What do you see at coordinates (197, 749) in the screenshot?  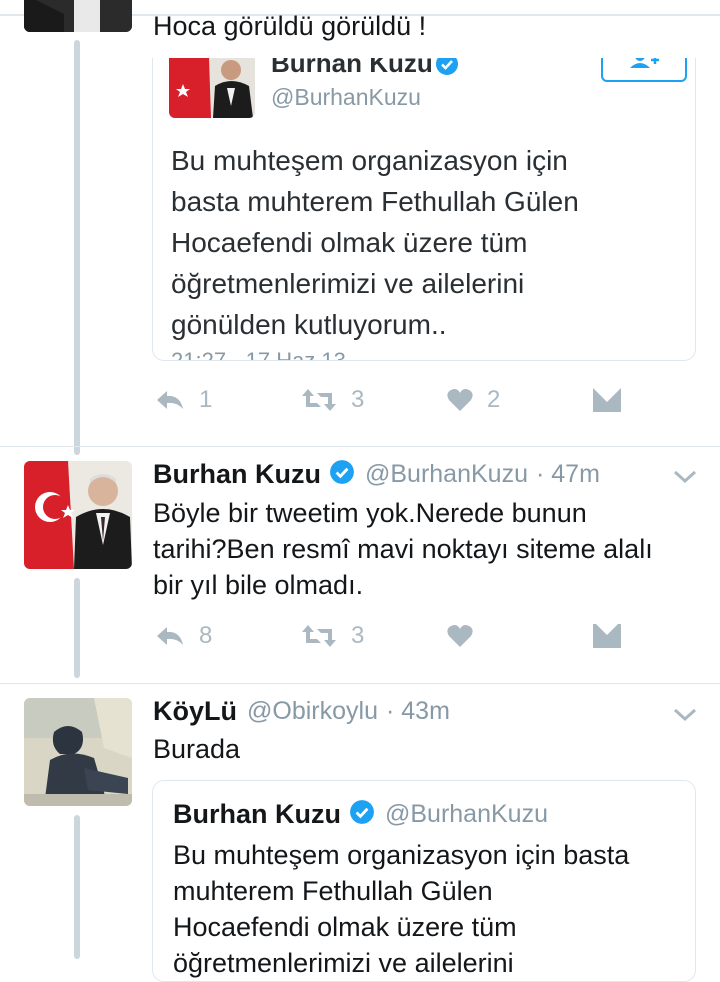 I see `tweet-text: Burada` at bounding box center [197, 749].